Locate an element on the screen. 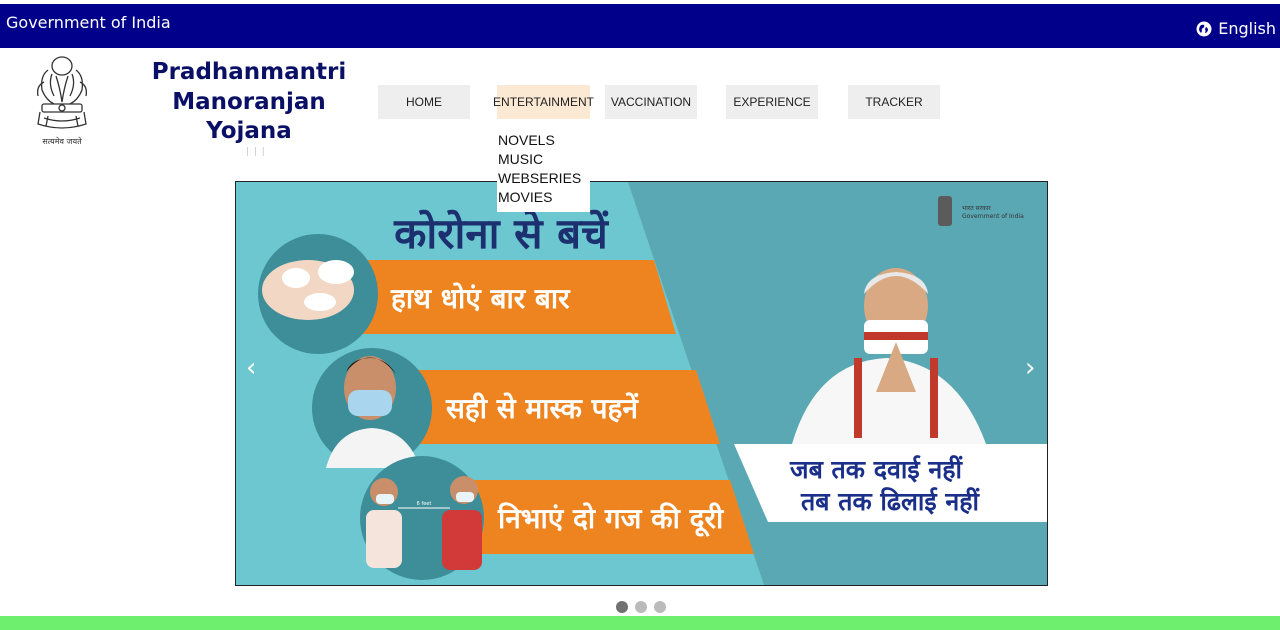 This screenshot has height=630, width=1280. dropdown-item-novels: NOVELS is located at coordinates (543, 140).